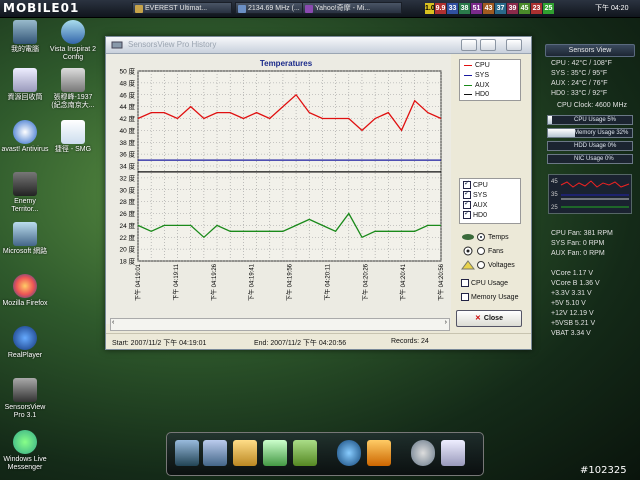  What do you see at coordinates (305, 453) in the screenshot?
I see `dock-music-icon` at bounding box center [305, 453].